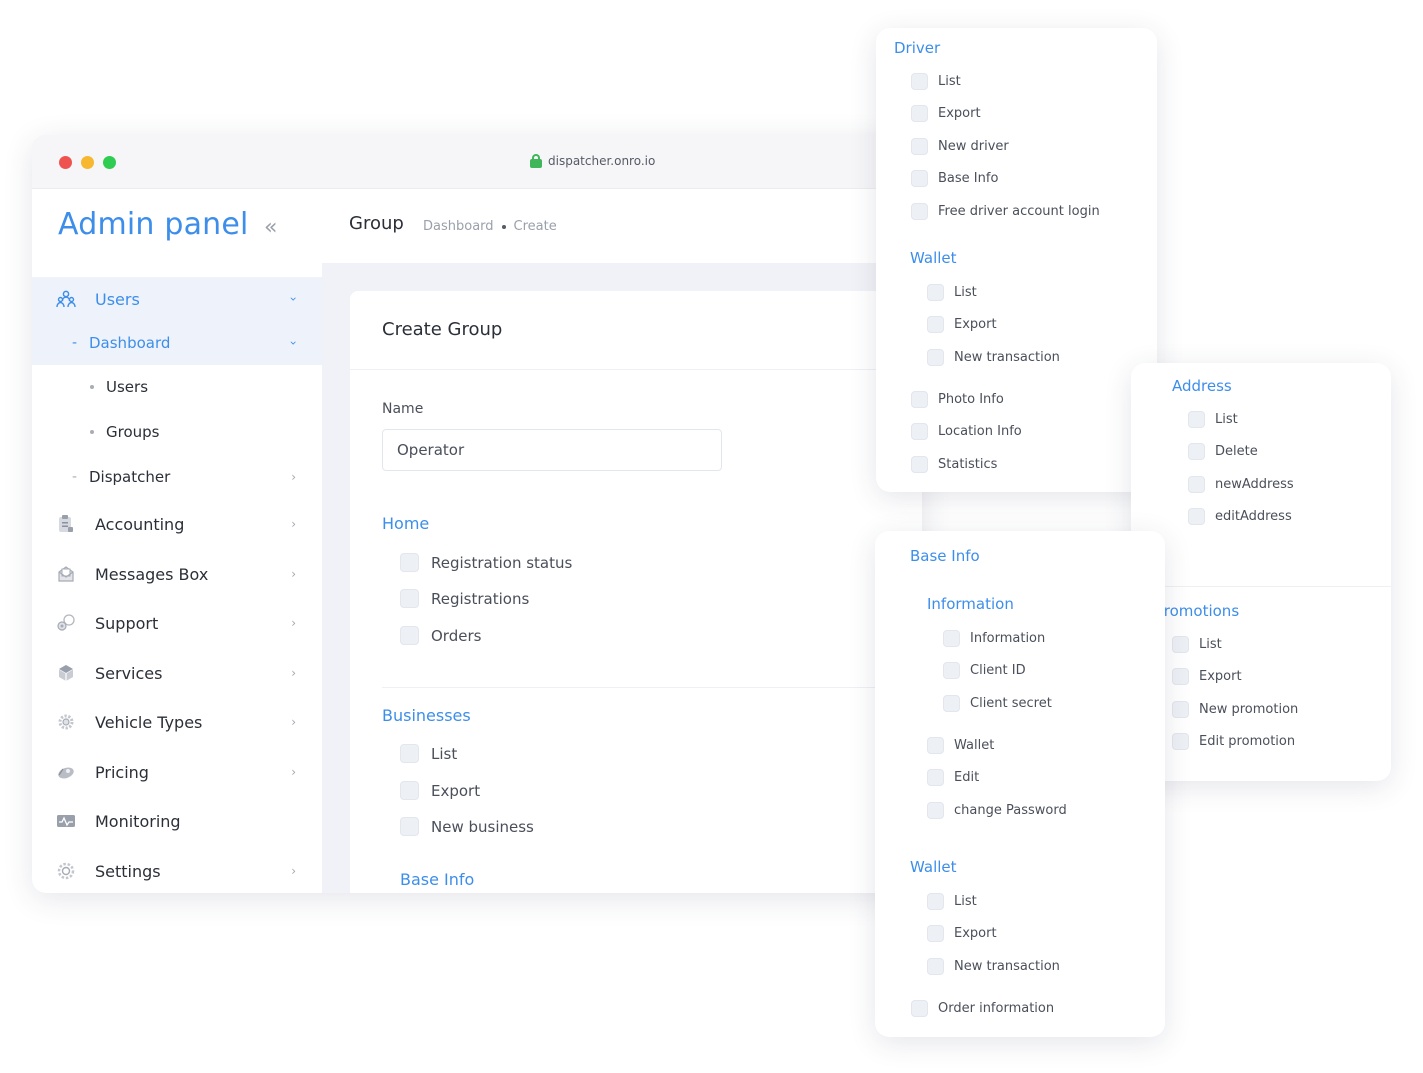 The image size is (1423, 1073). Describe the element at coordinates (177, 524) in the screenshot. I see `sidebar-item-accounting: Accounting ›` at that location.